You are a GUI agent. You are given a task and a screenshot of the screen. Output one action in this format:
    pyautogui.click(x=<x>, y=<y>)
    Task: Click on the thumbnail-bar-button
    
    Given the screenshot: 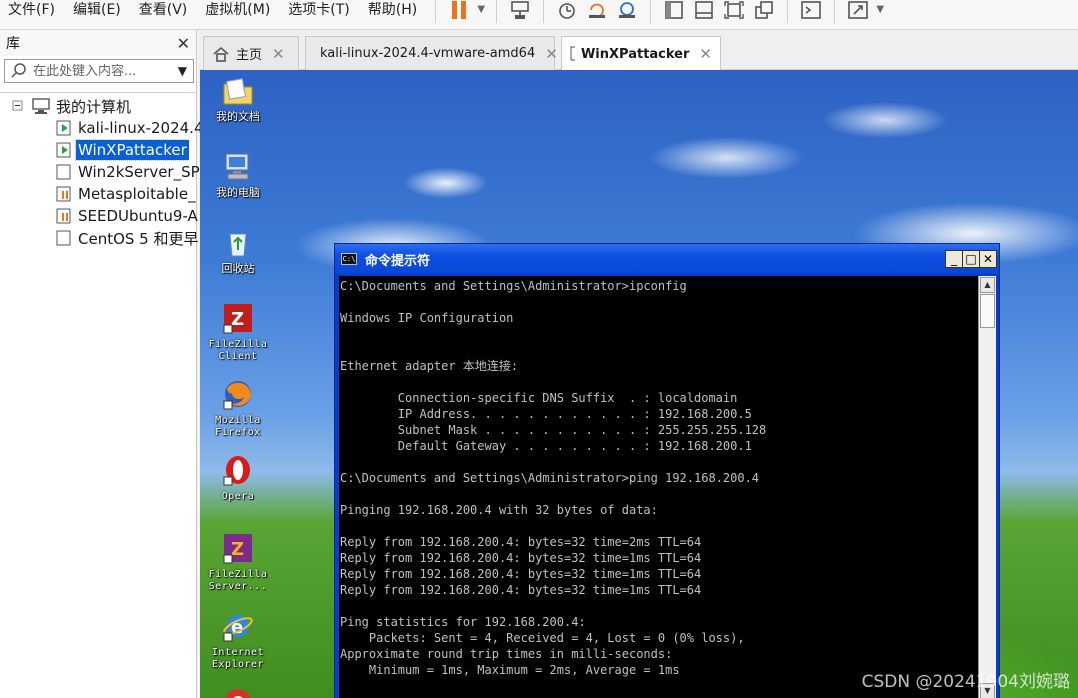 What is the action you would take?
    pyautogui.click(x=704, y=11)
    